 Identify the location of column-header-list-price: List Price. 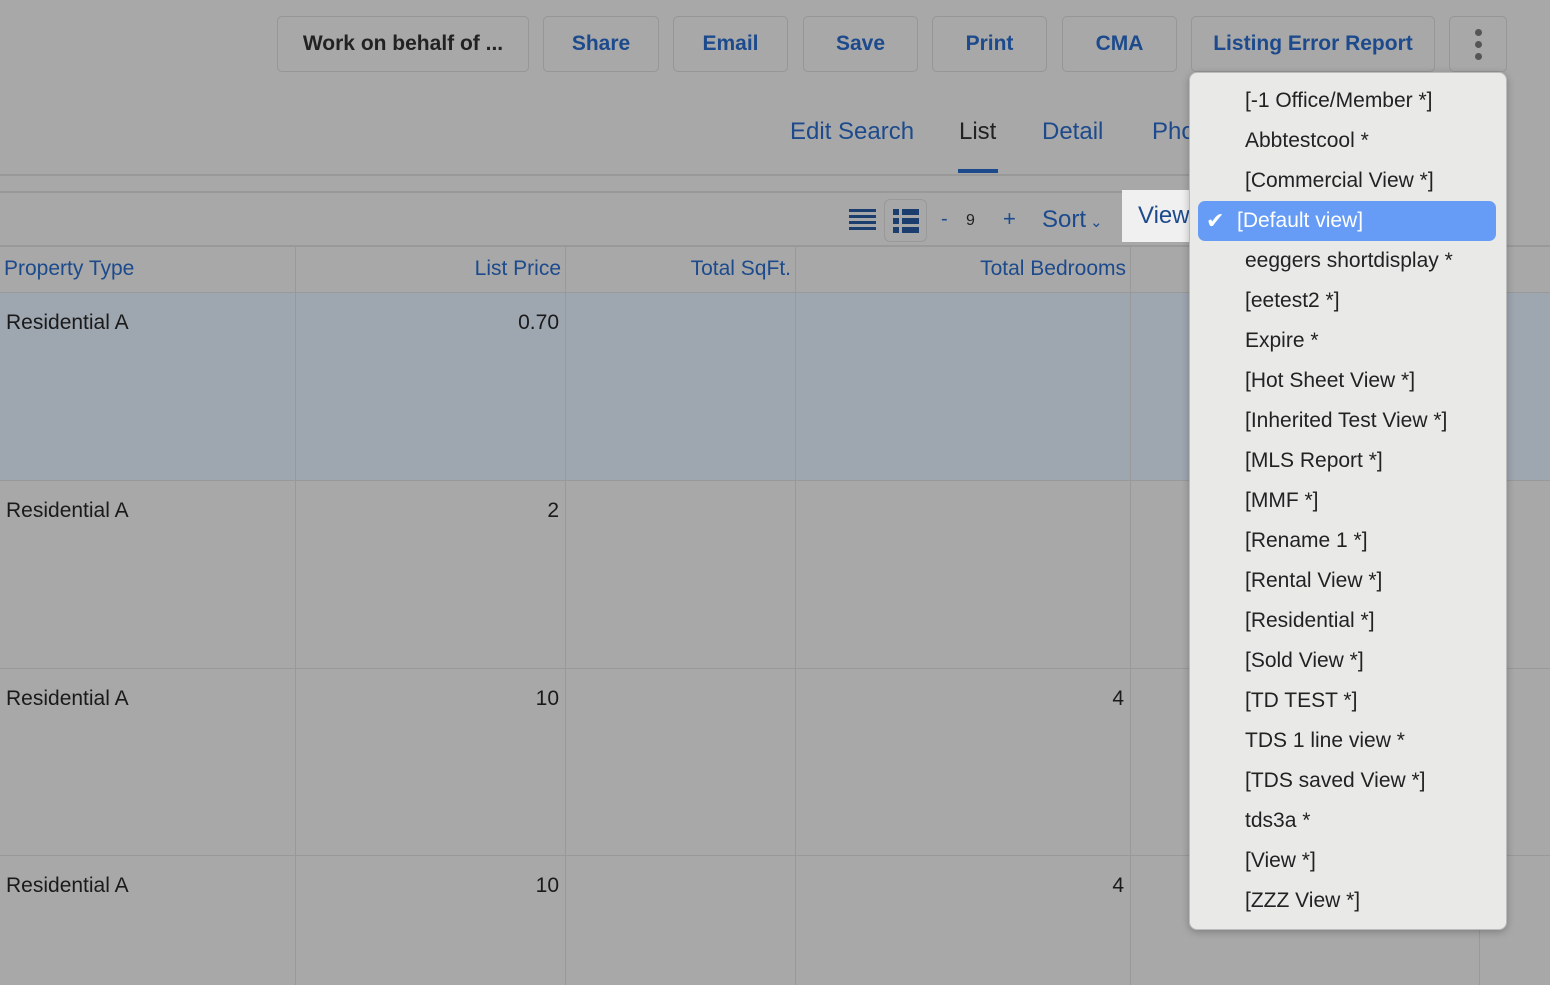
(431, 269).